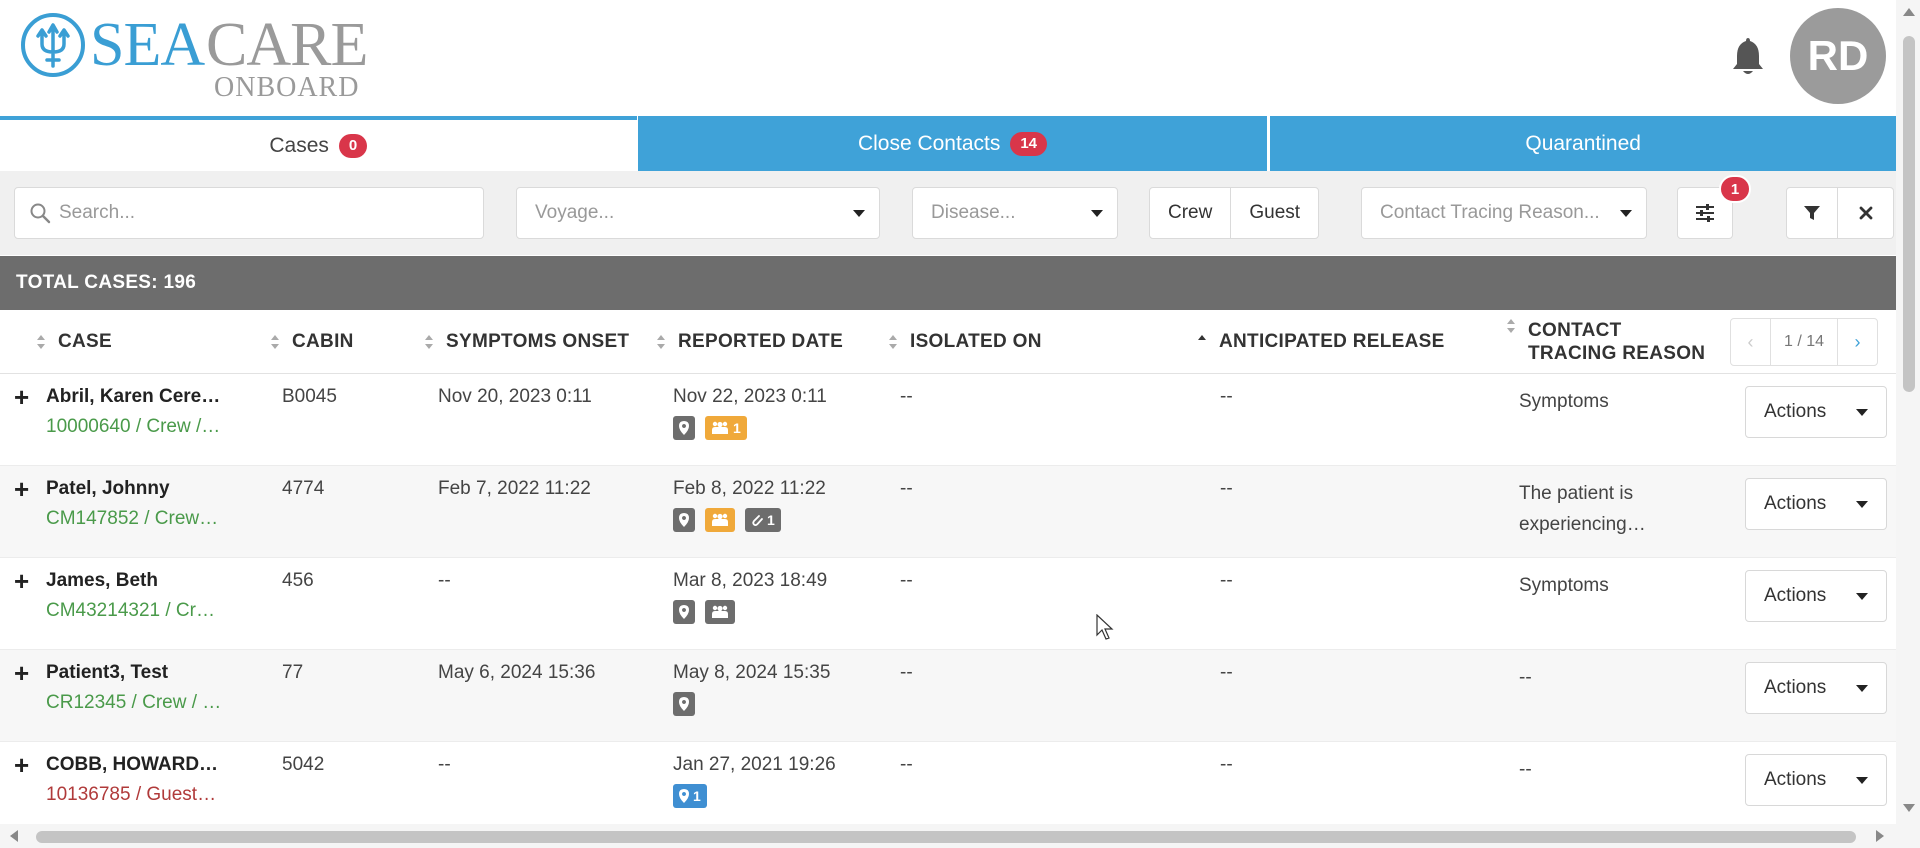 This screenshot has width=1920, height=848. Describe the element at coordinates (147, 45) in the screenshot. I see `logo-text-sea: SEA` at that location.